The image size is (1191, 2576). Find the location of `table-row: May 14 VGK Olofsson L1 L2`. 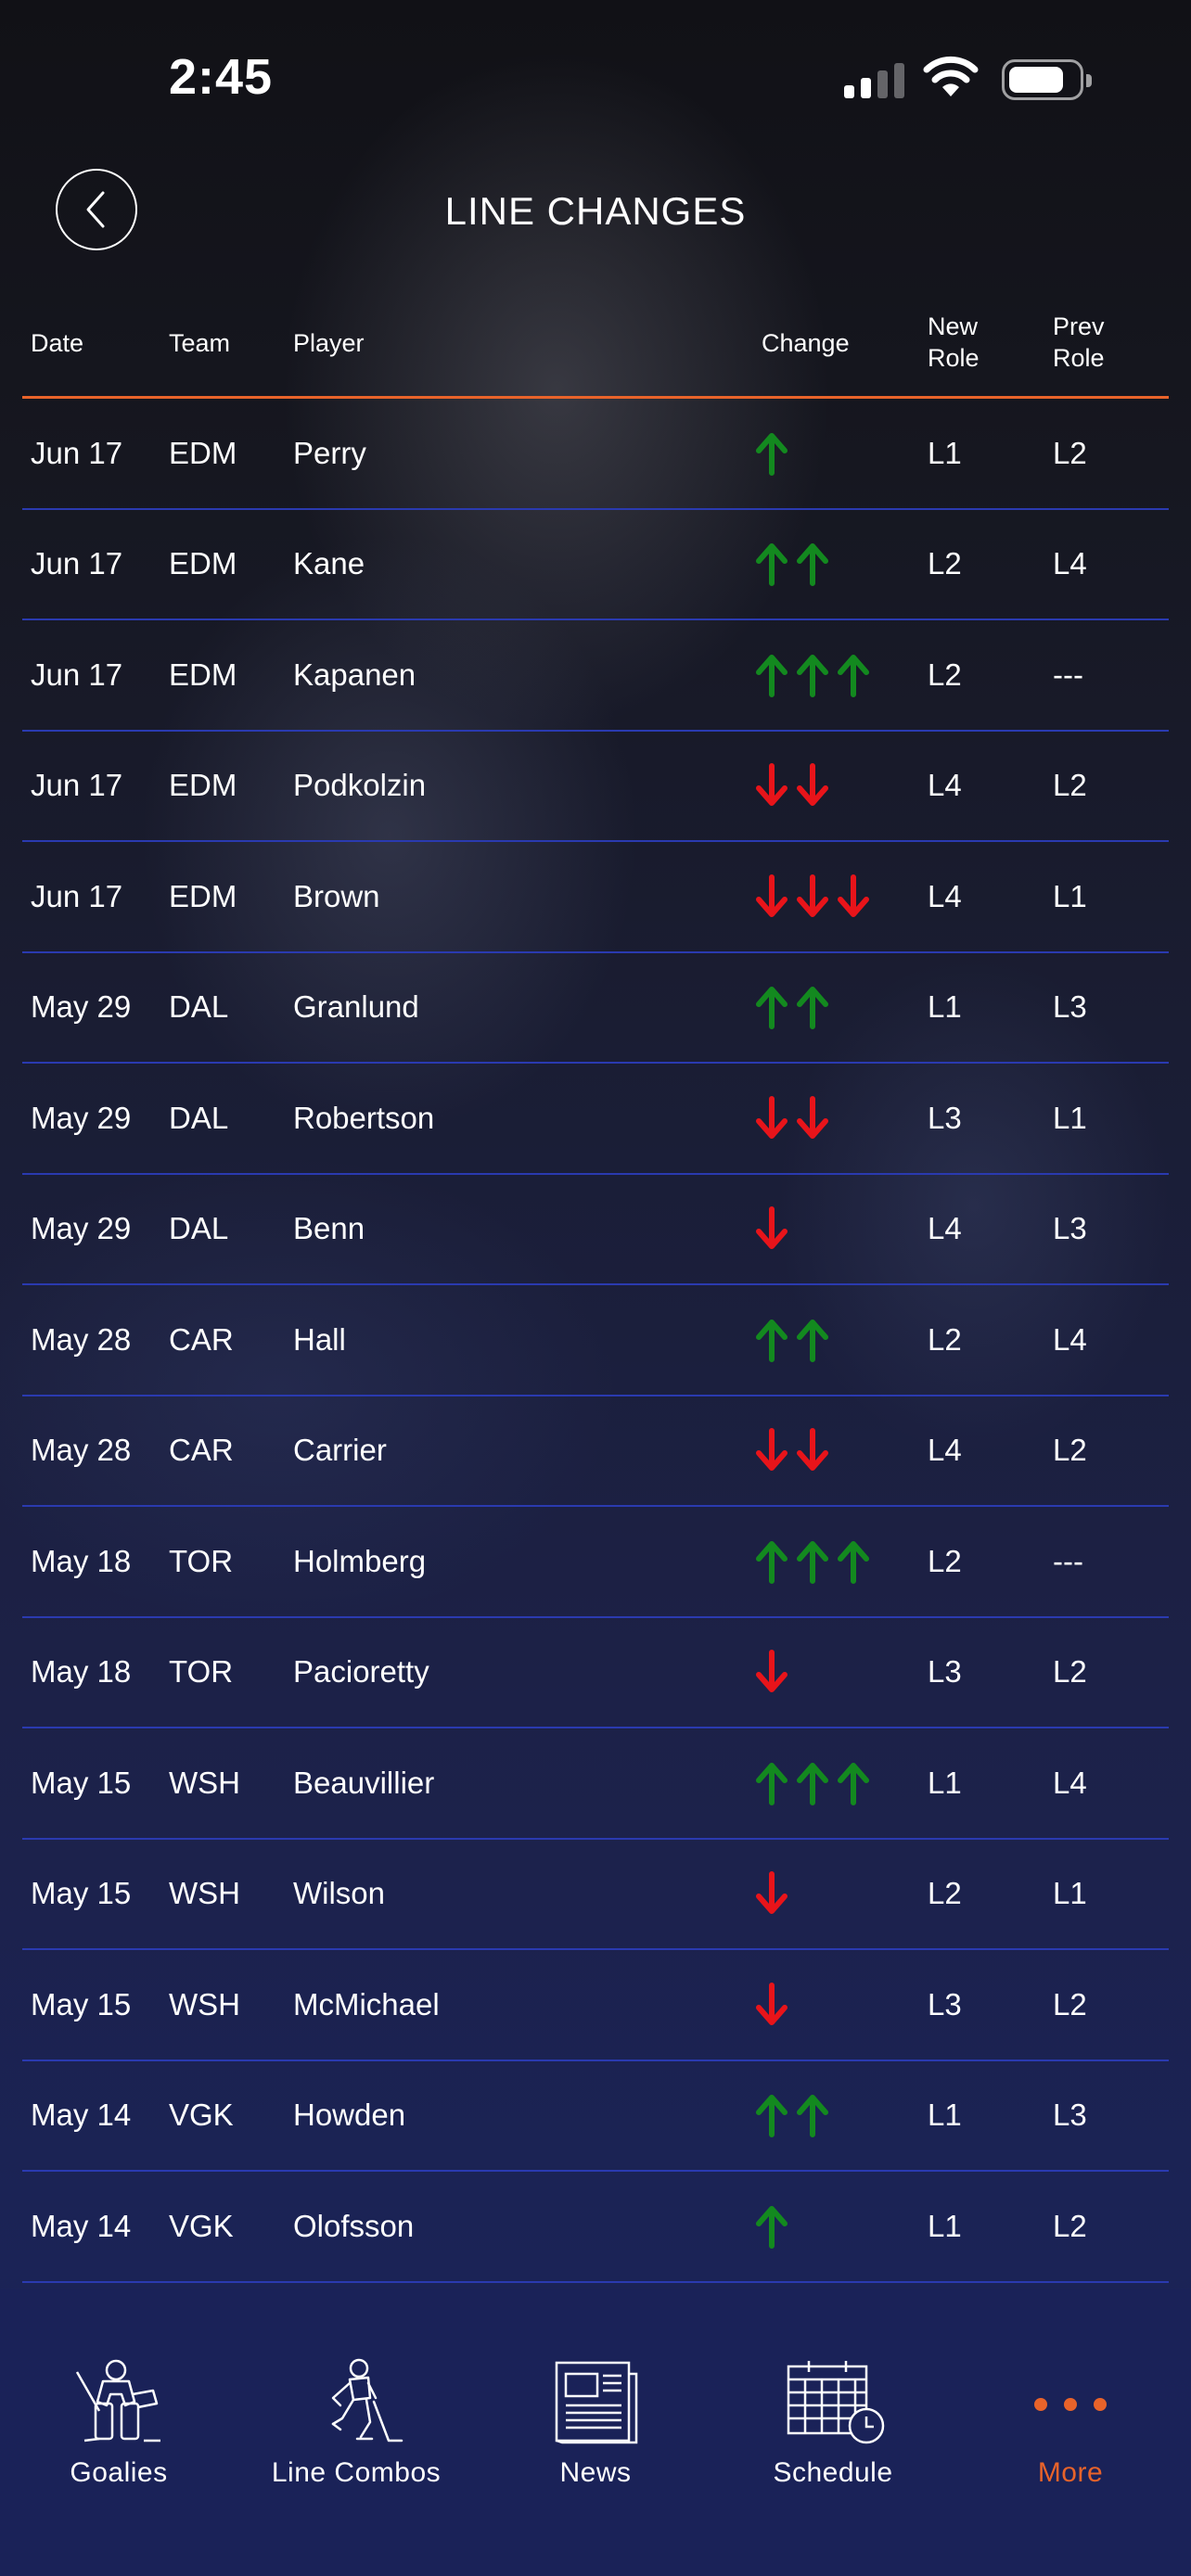

table-row: May 14 VGK Olofsson L1 L2 is located at coordinates (595, 2227).